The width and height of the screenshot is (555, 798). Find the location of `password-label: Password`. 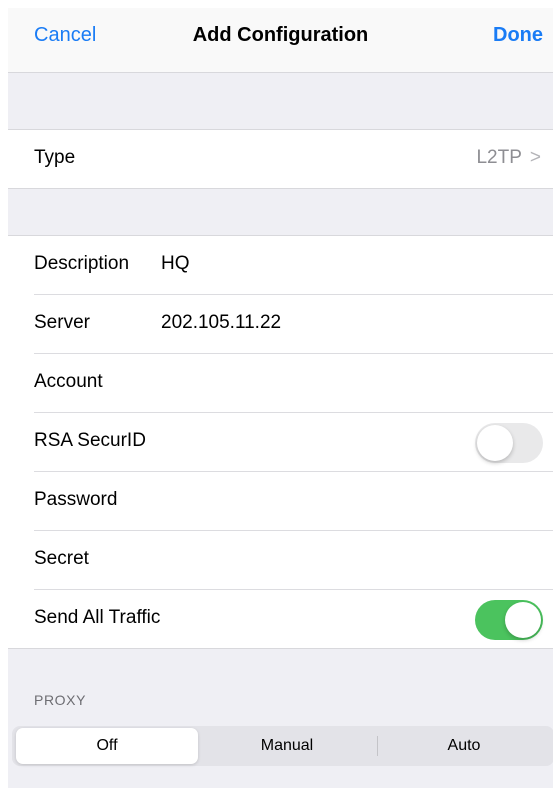

password-label: Password is located at coordinates (76, 499).